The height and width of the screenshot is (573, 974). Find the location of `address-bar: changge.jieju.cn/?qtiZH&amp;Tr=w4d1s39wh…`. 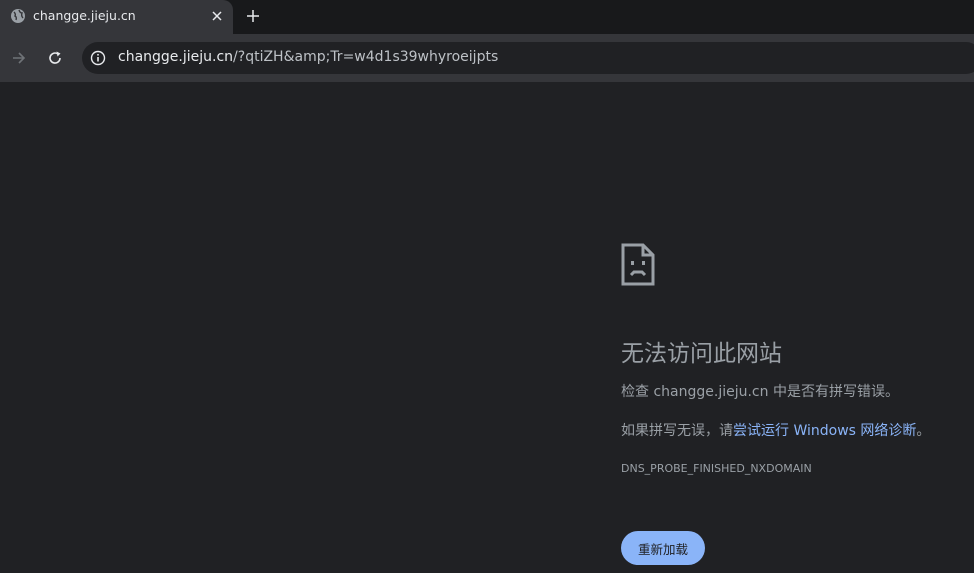

address-bar: changge.jieju.cn/?qtiZH&amp;Tr=w4d1s39wh… is located at coordinates (528, 58).